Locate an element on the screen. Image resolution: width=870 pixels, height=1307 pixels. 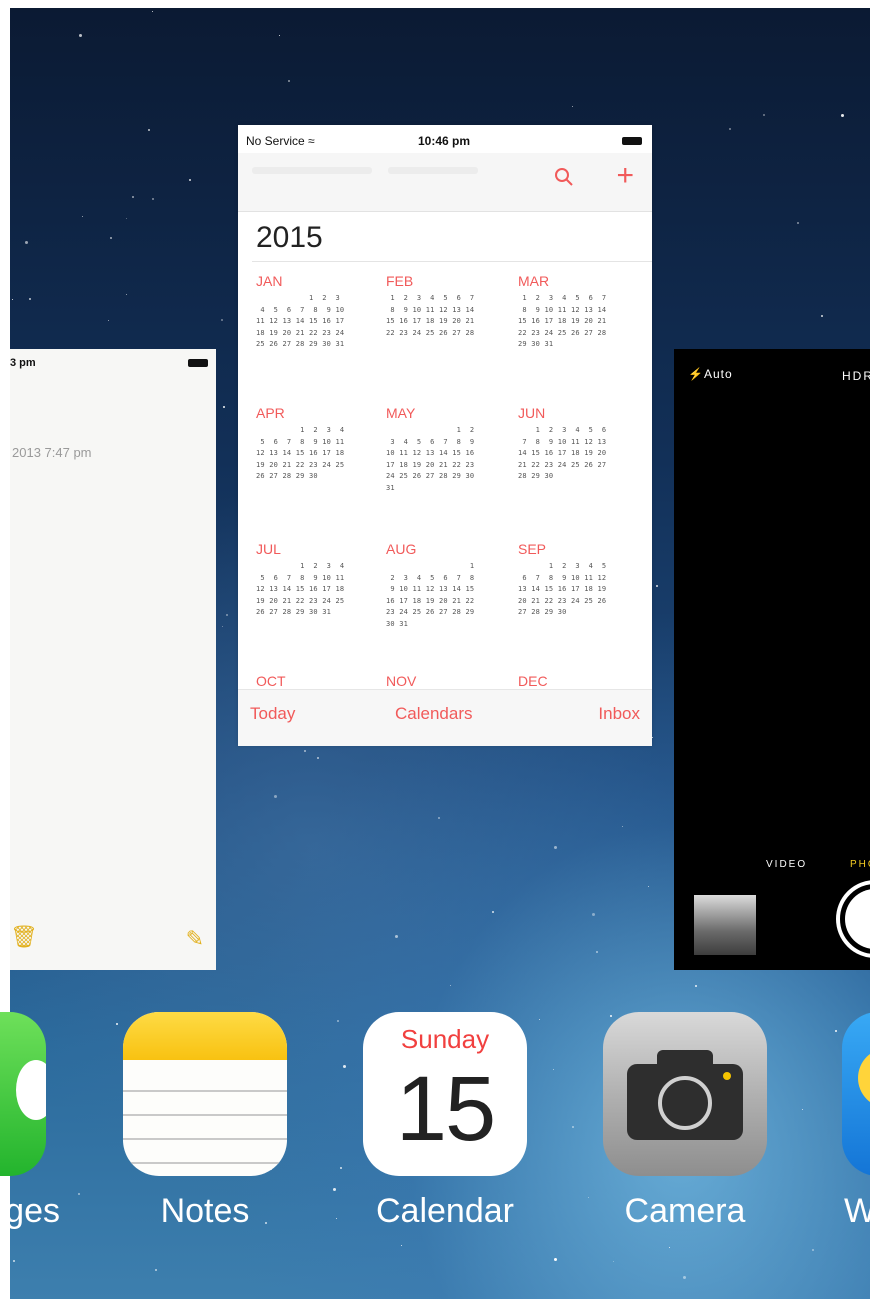
week-row: 6 7 8 9 10 11 12 is located at coordinates (562, 577).